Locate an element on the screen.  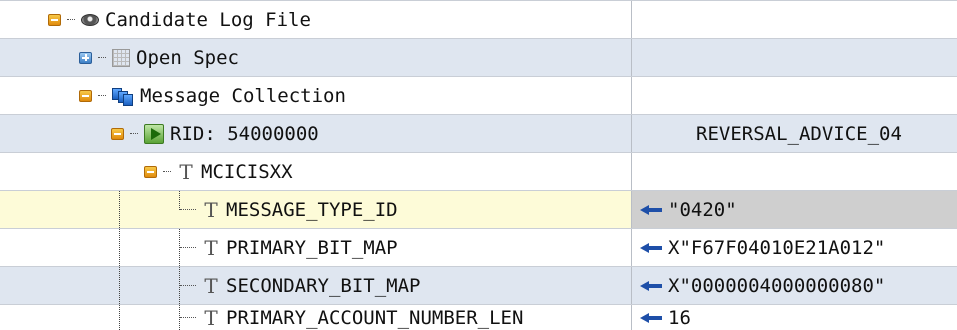
node-label: SECONDARY_BIT_MAP is located at coordinates (323, 285).